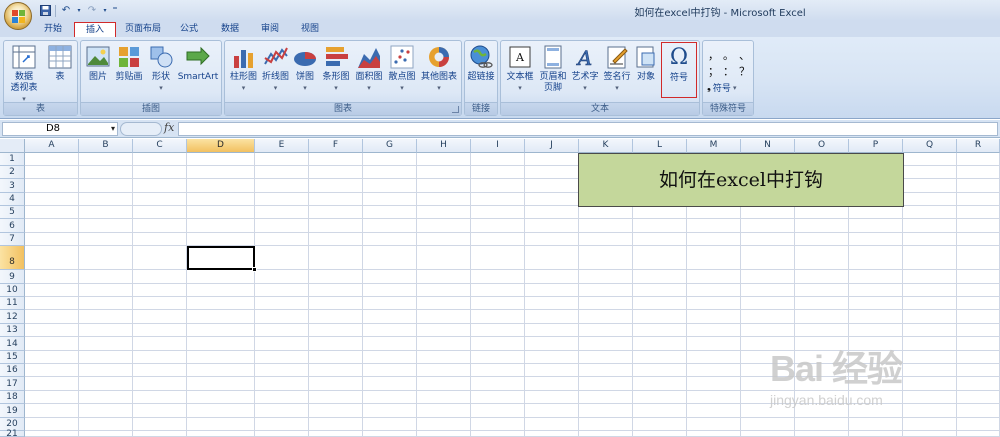 The width and height of the screenshot is (1000, 437). What do you see at coordinates (713, 71) in the screenshot?
I see `special-symbol-semicolon: ；` at bounding box center [713, 71].